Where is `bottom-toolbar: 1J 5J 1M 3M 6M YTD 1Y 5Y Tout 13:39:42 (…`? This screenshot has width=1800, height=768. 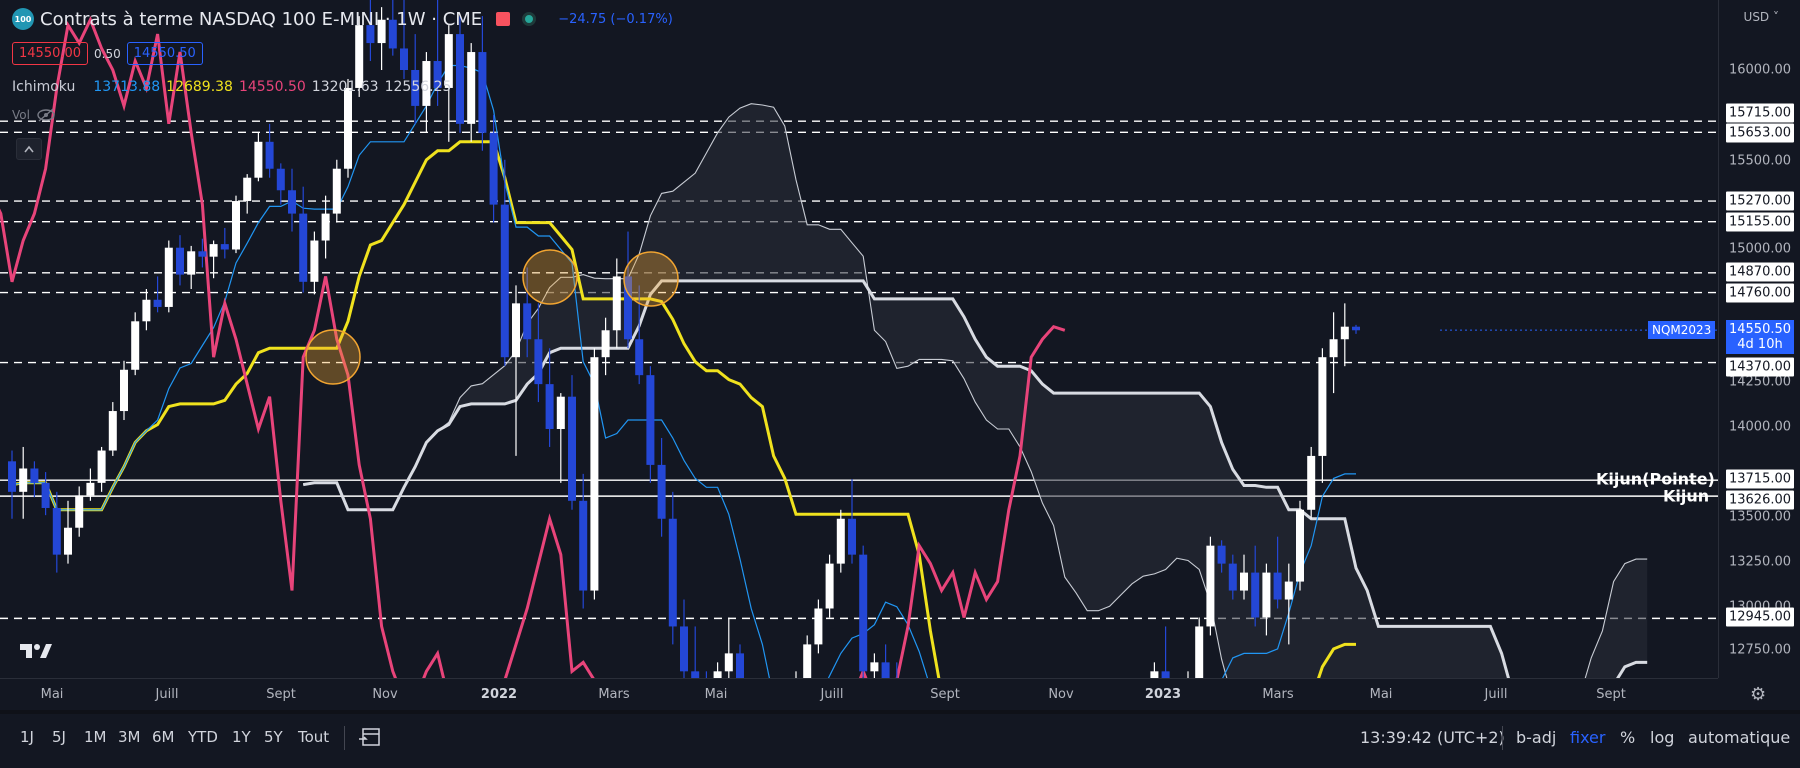
bottom-toolbar: 1J 5J 1M 3M 6M YTD 1Y 5Y Tout 13:39:42 (… is located at coordinates (900, 739).